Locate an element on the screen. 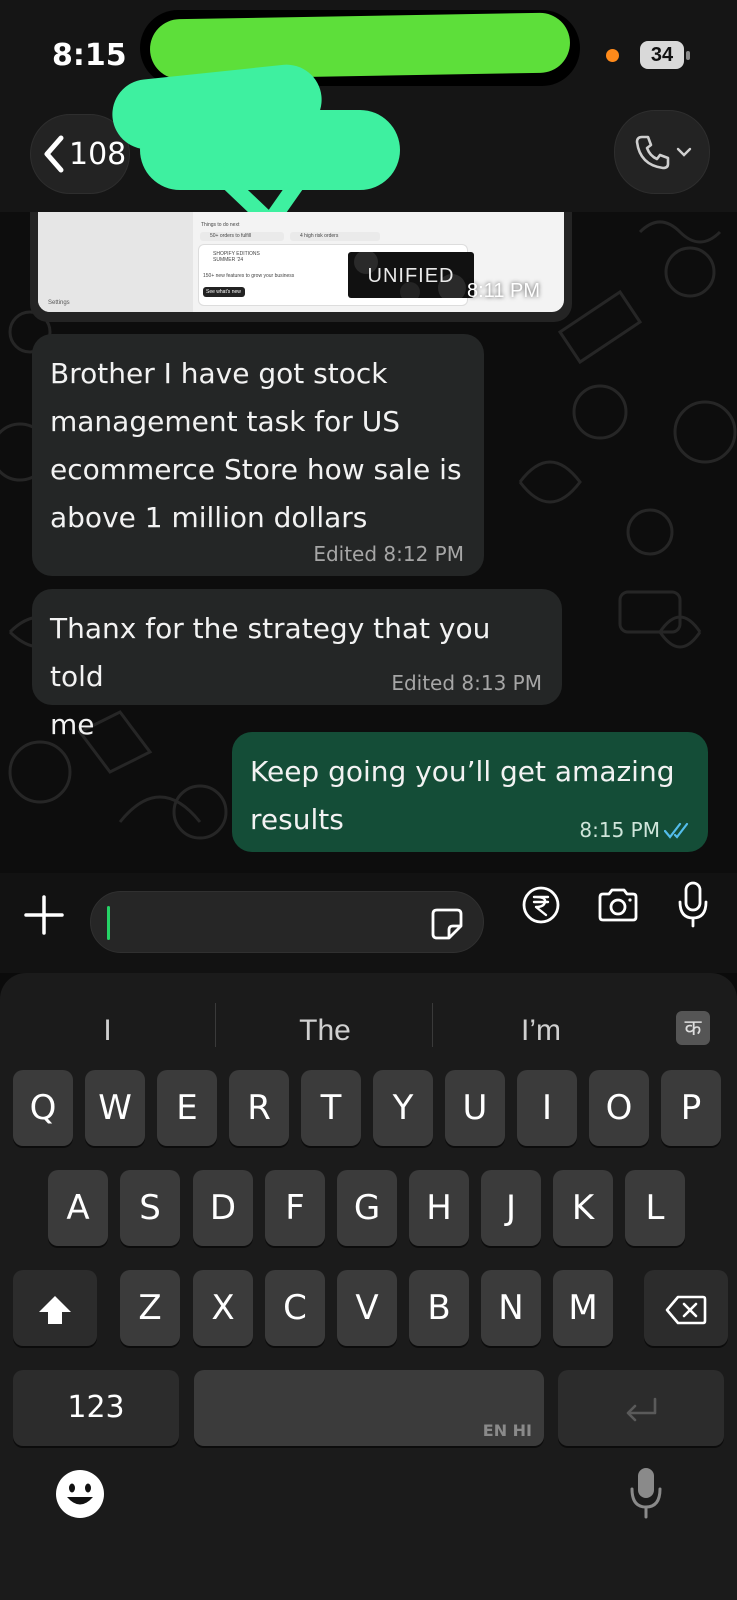  thumbnail-editions-button: See what's new is located at coordinates (224, 292).